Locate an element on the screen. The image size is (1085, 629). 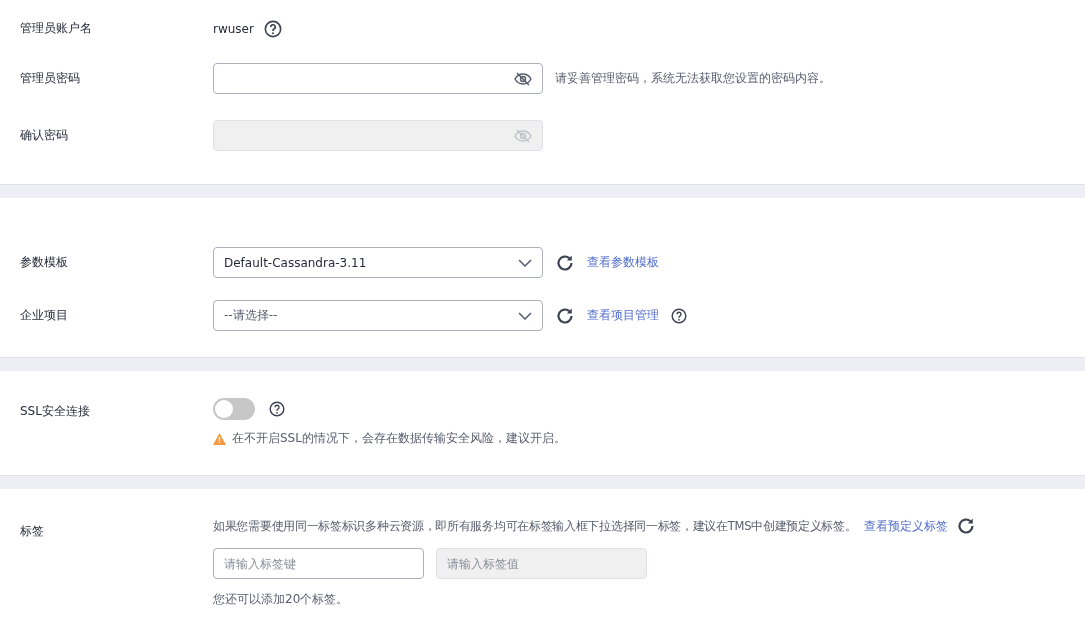
view-template-link: 查看参数模板 is located at coordinates (623, 262).